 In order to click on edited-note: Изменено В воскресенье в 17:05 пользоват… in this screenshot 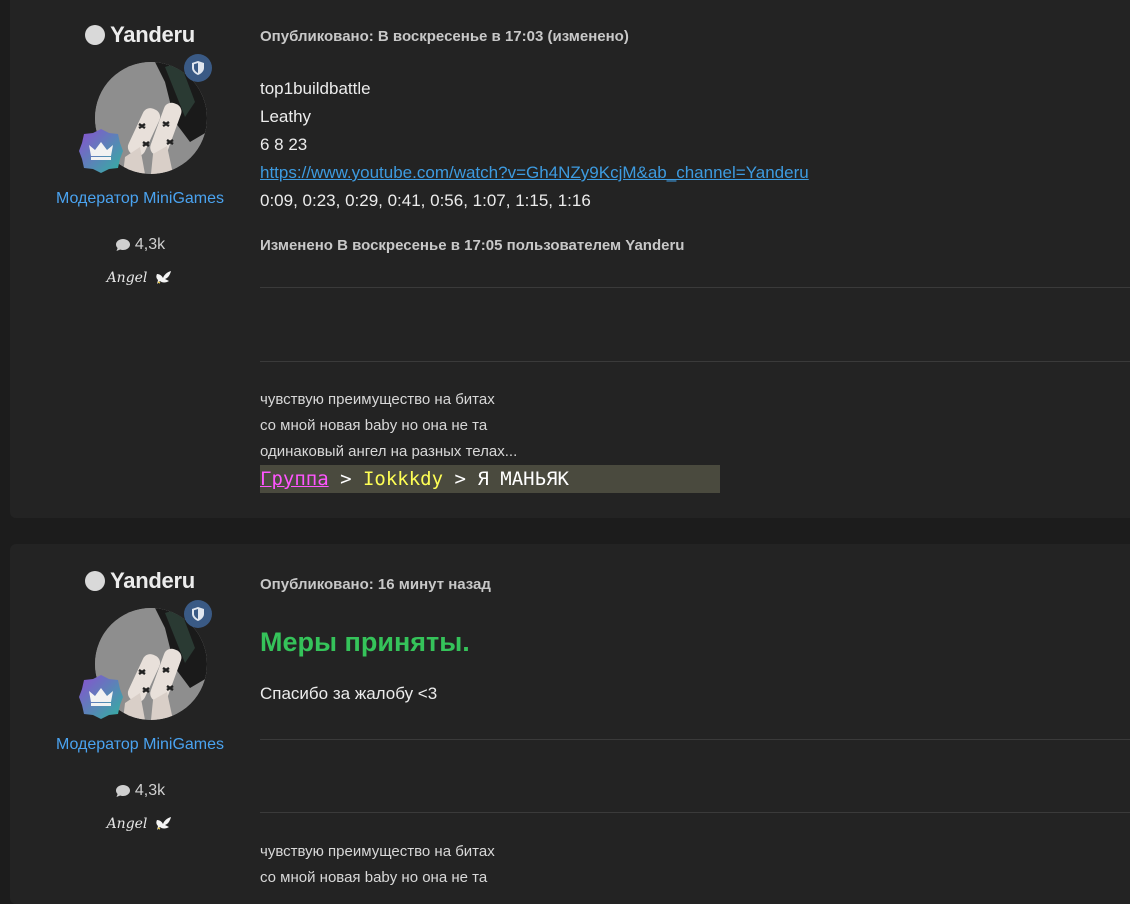, I will do `click(472, 245)`.